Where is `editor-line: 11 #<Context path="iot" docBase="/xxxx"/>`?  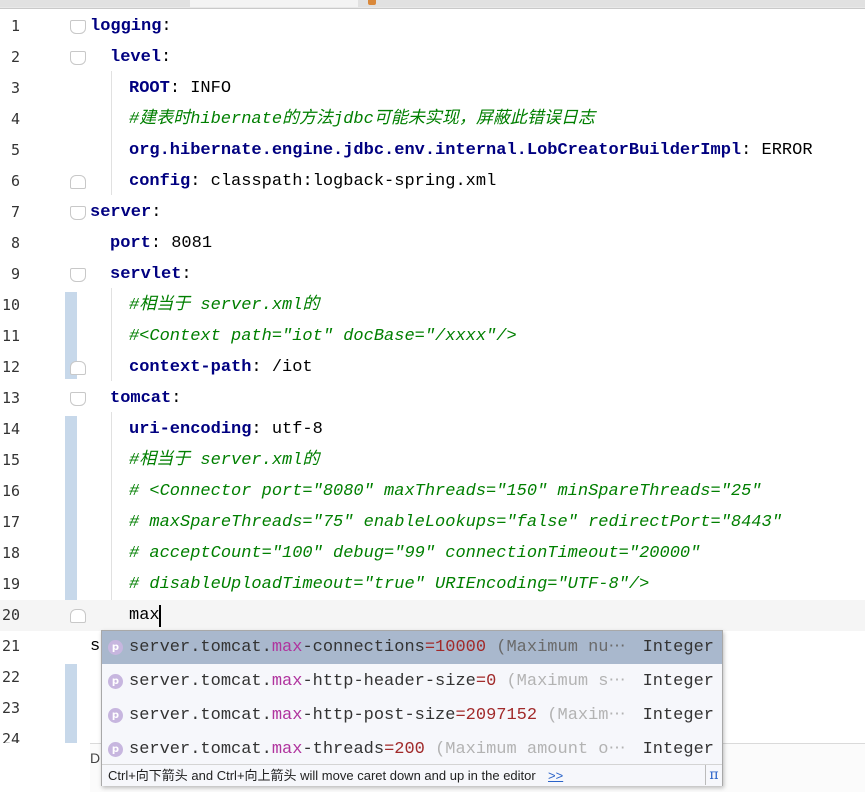
editor-line: 11 #<Context path="iot" docBase="/xxxx"/> is located at coordinates (432, 336).